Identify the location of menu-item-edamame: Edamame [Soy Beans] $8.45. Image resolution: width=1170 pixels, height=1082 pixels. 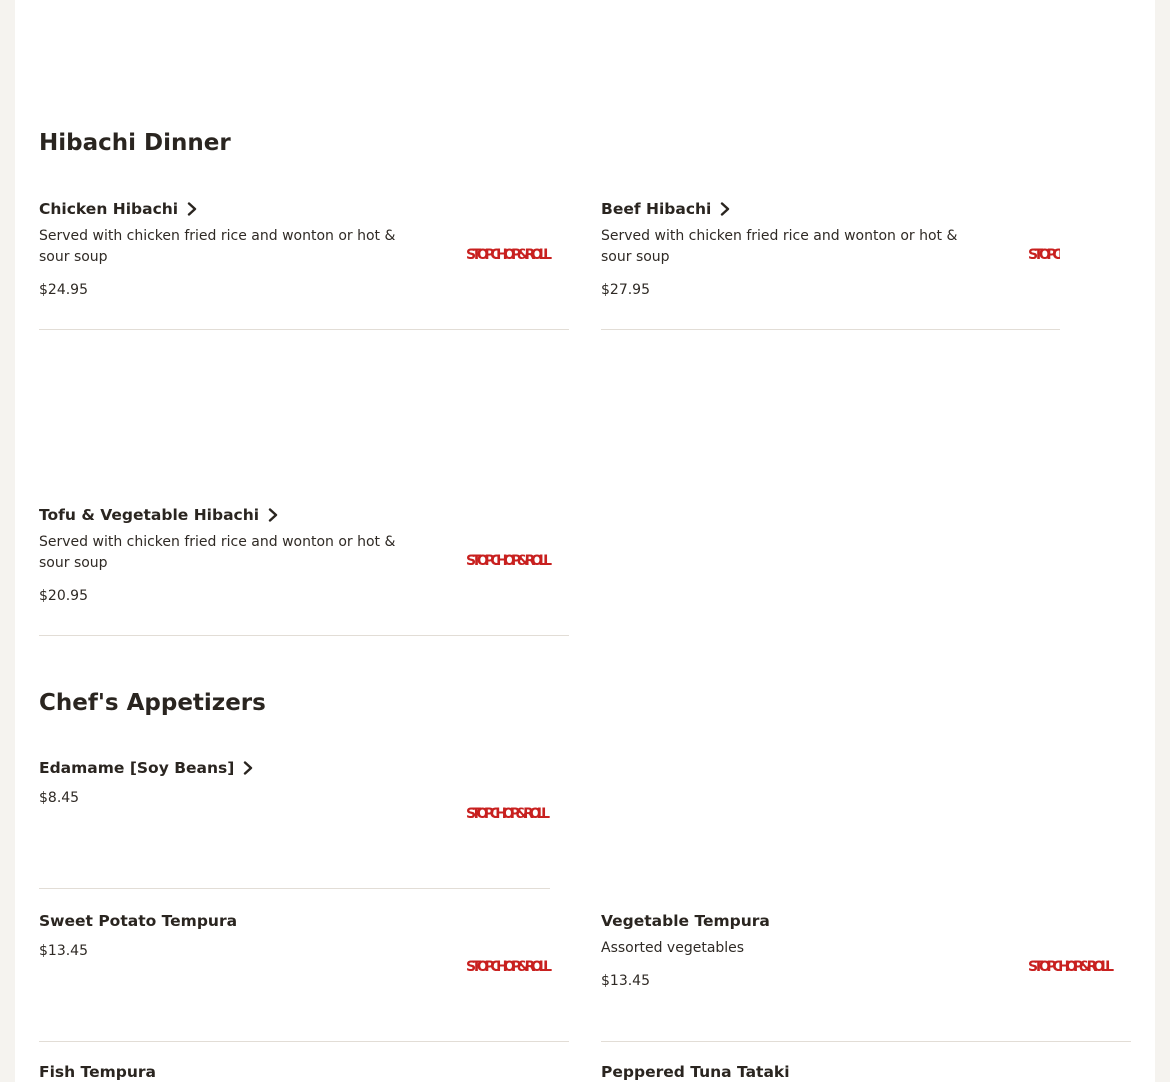
(146, 782).